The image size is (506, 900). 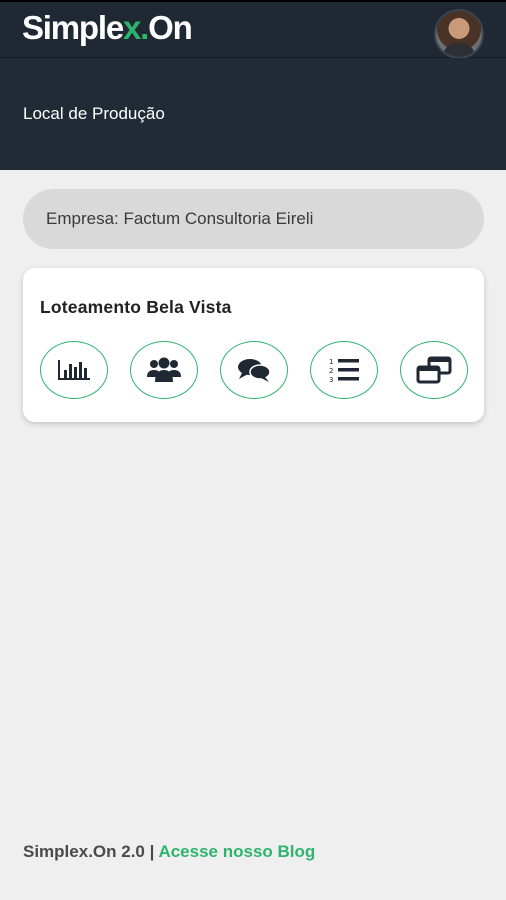 I want to click on chat-icon, so click(x=254, y=370).